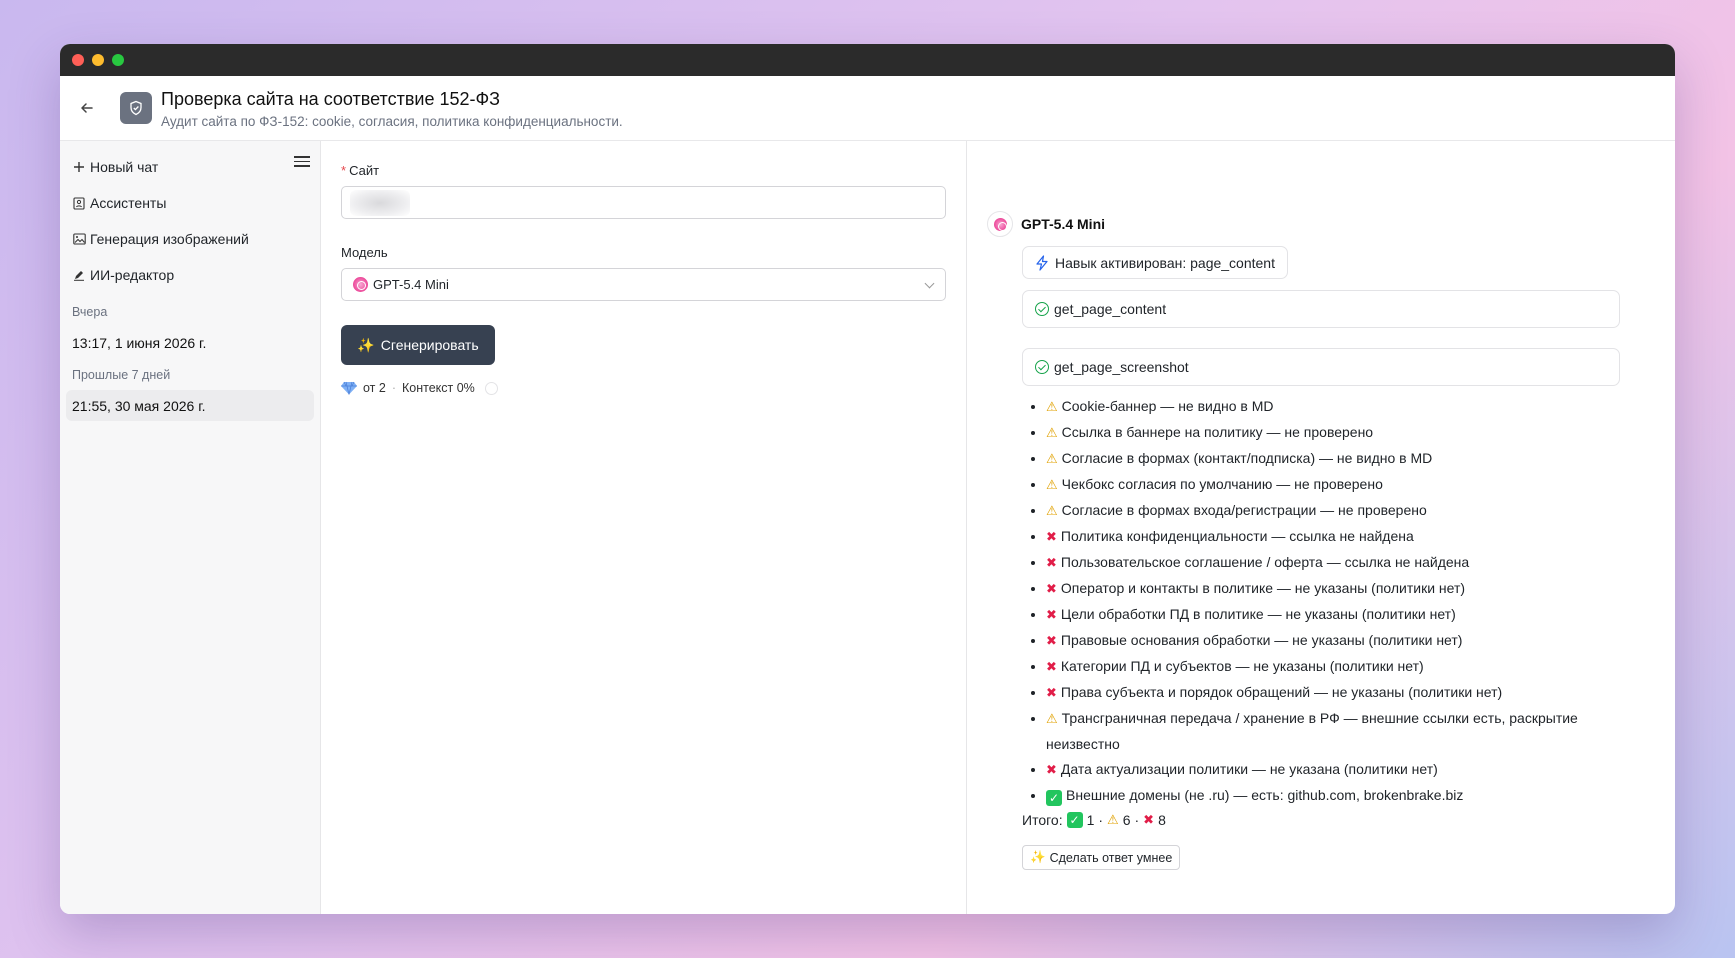 Image resolution: width=1735 pixels, height=958 pixels. Describe the element at coordinates (132, 275) in the screenshot. I see `sidebar-item-label: ИИ-редактор` at that location.